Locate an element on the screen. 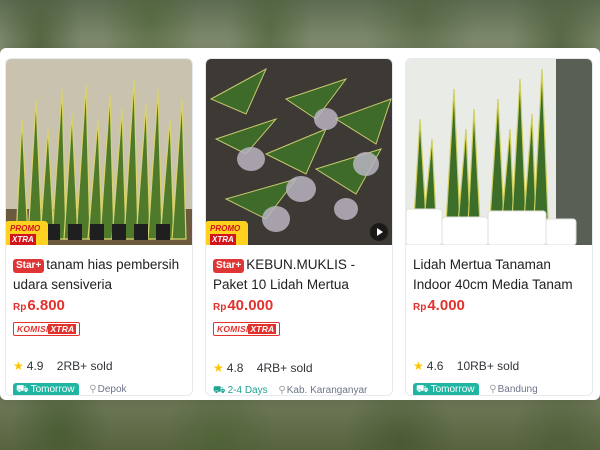 The width and height of the screenshot is (600, 450). rating-row: ★ 4.9 2RB+ sold is located at coordinates (63, 366).